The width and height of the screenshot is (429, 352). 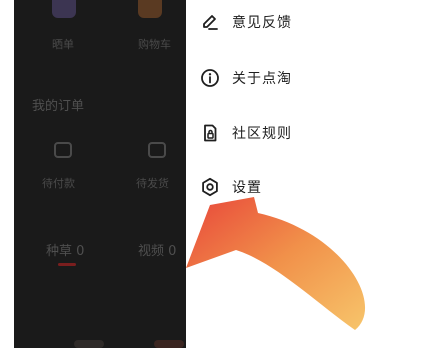 I want to click on active-tab-indicator, so click(x=67, y=264).